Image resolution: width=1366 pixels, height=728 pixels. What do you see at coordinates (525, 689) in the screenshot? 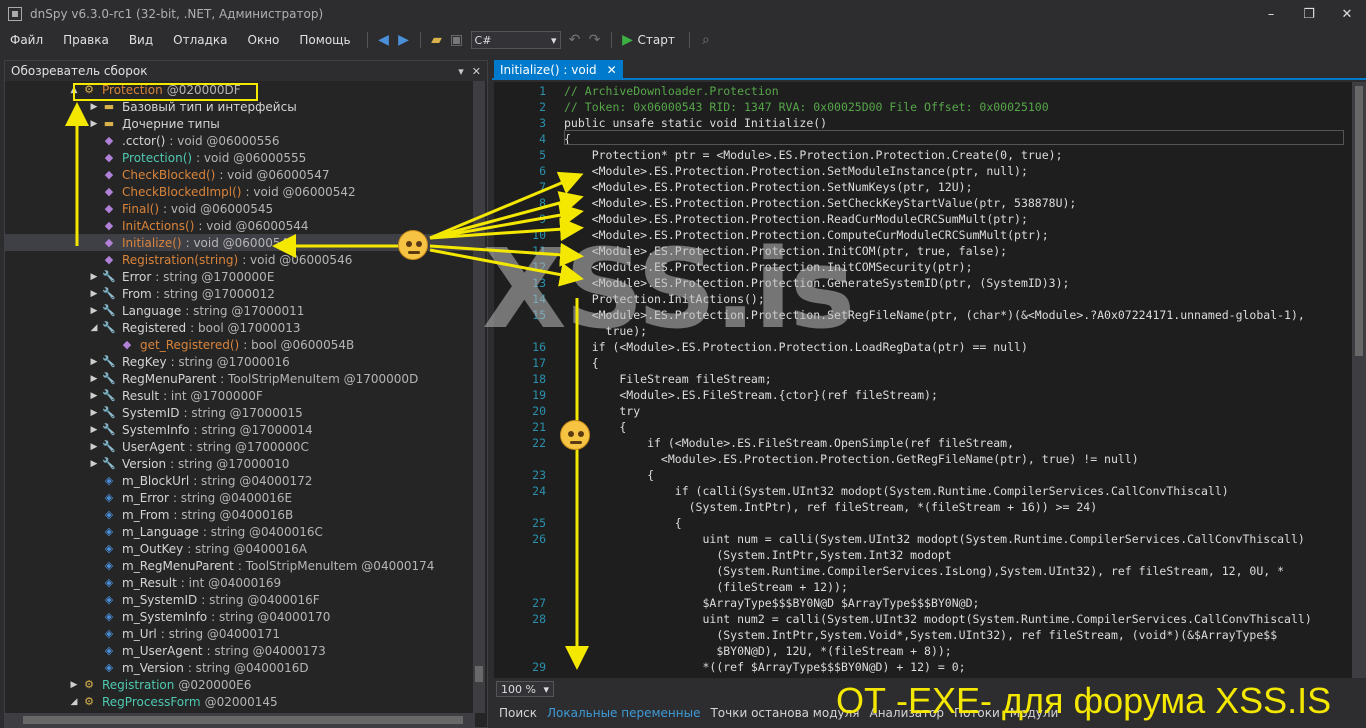
I see `zoom-select: 100 % ▾` at bounding box center [525, 689].